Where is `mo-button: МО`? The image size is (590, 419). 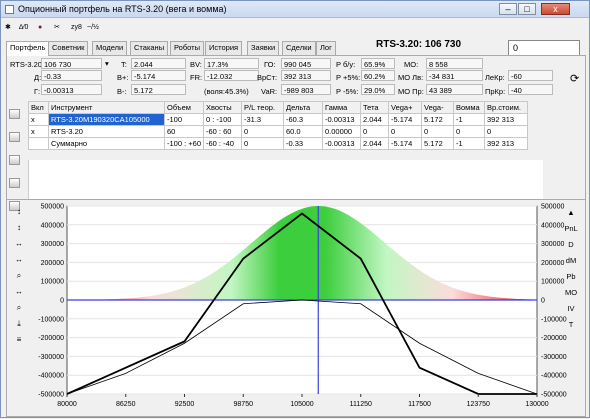
mo-button: МО is located at coordinates (571, 293).